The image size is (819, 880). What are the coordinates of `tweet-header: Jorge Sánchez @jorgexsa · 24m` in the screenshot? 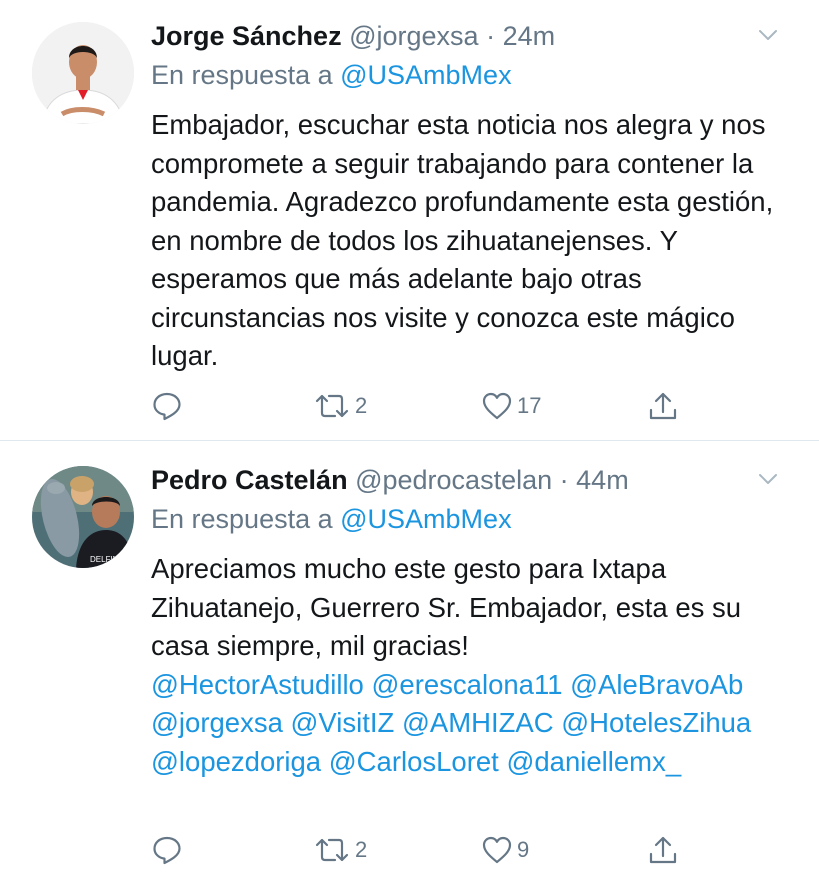 It's located at (473, 36).